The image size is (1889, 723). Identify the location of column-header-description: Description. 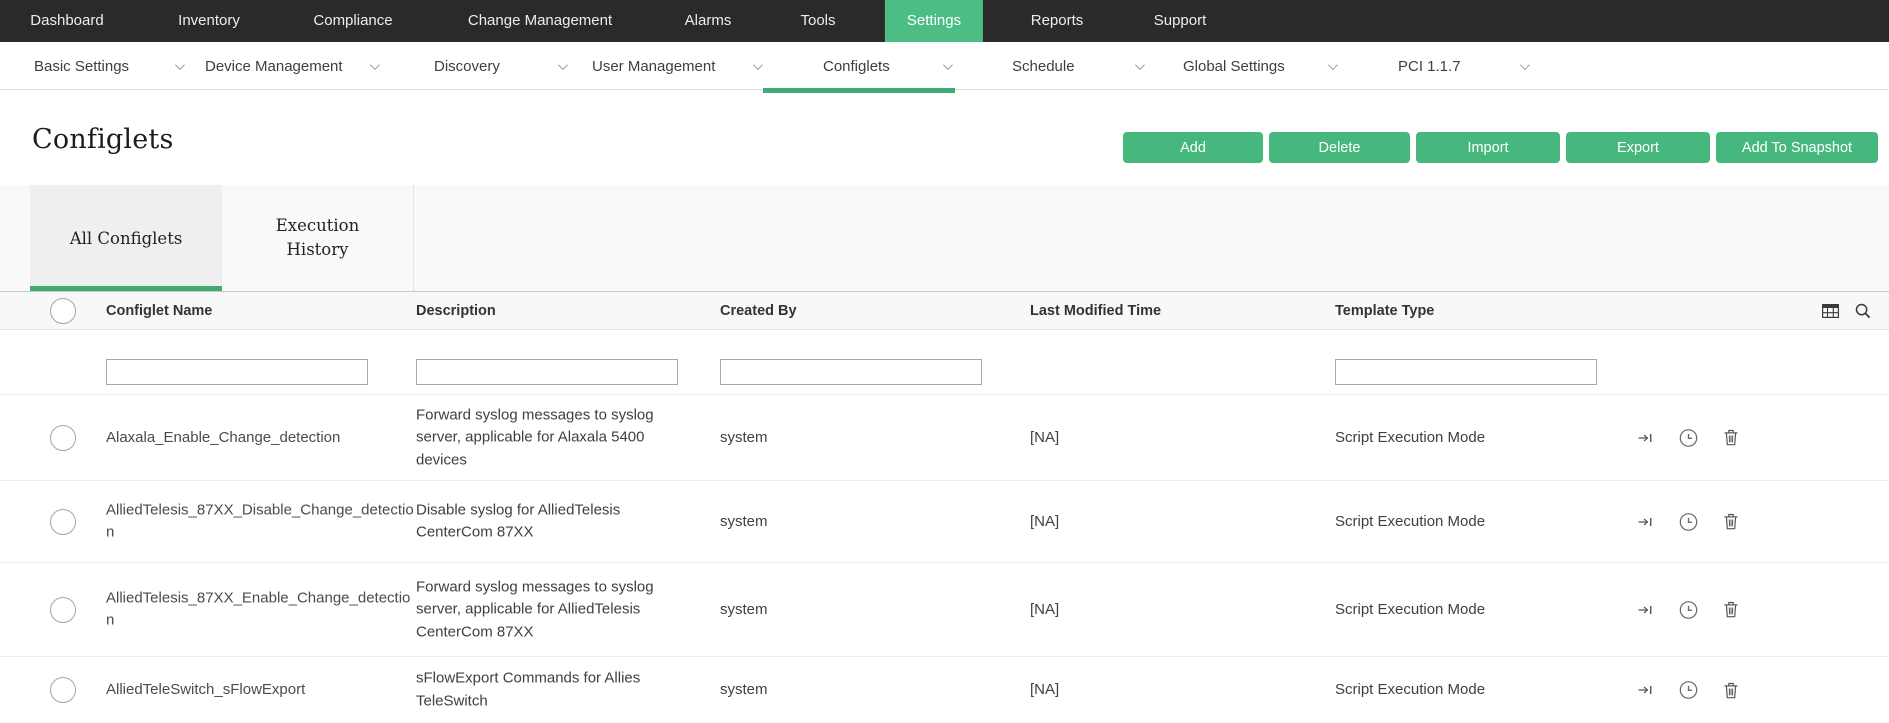
(456, 311).